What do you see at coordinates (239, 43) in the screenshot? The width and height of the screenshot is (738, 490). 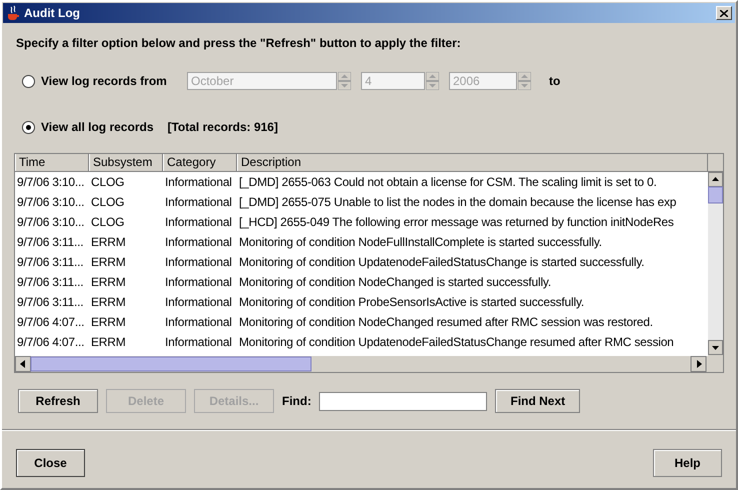 I see `instruction-text: Specify a filter option below and press the "Refresh" button to apply the filter:` at bounding box center [239, 43].